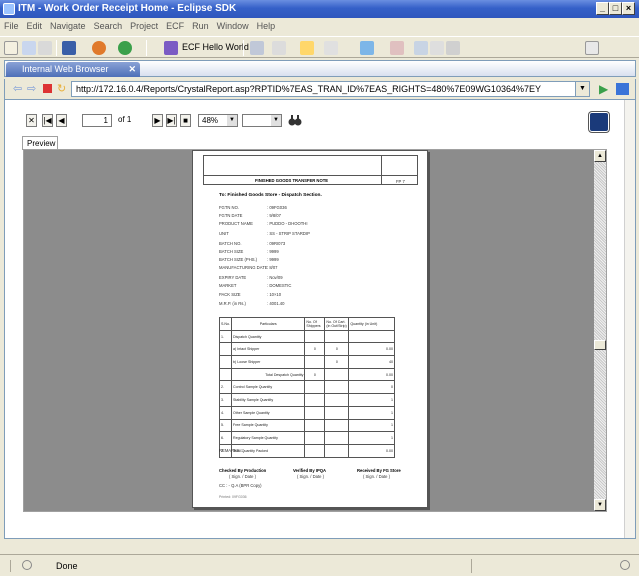 The height and width of the screenshot is (576, 639). I want to click on first-page-icon: |◀, so click(47, 120).